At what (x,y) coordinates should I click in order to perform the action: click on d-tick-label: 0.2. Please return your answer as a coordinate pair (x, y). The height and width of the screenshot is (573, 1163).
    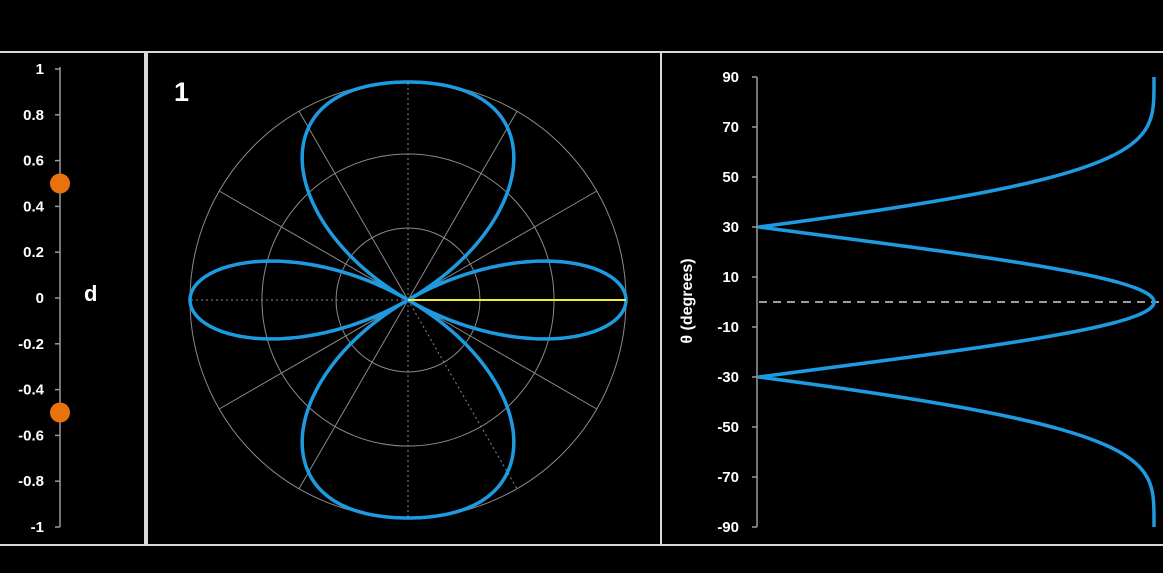
    Looking at the image, I should click on (33, 252).